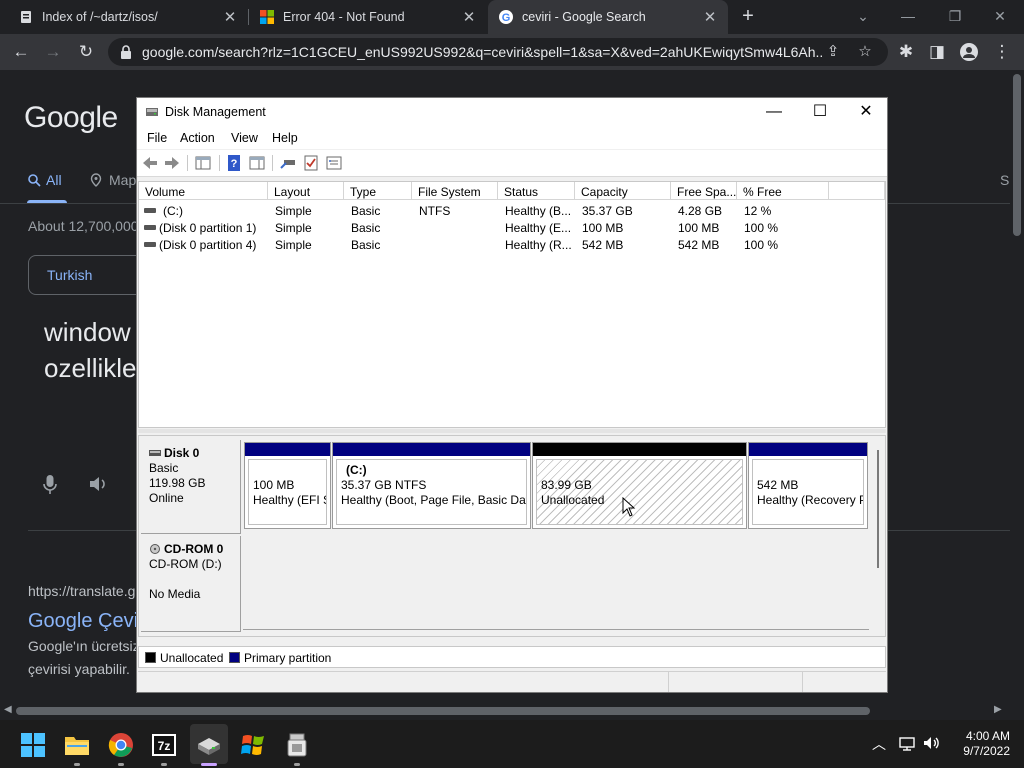 The width and height of the screenshot is (1024, 768). I want to click on svg-text: 7z, so click(164, 746).